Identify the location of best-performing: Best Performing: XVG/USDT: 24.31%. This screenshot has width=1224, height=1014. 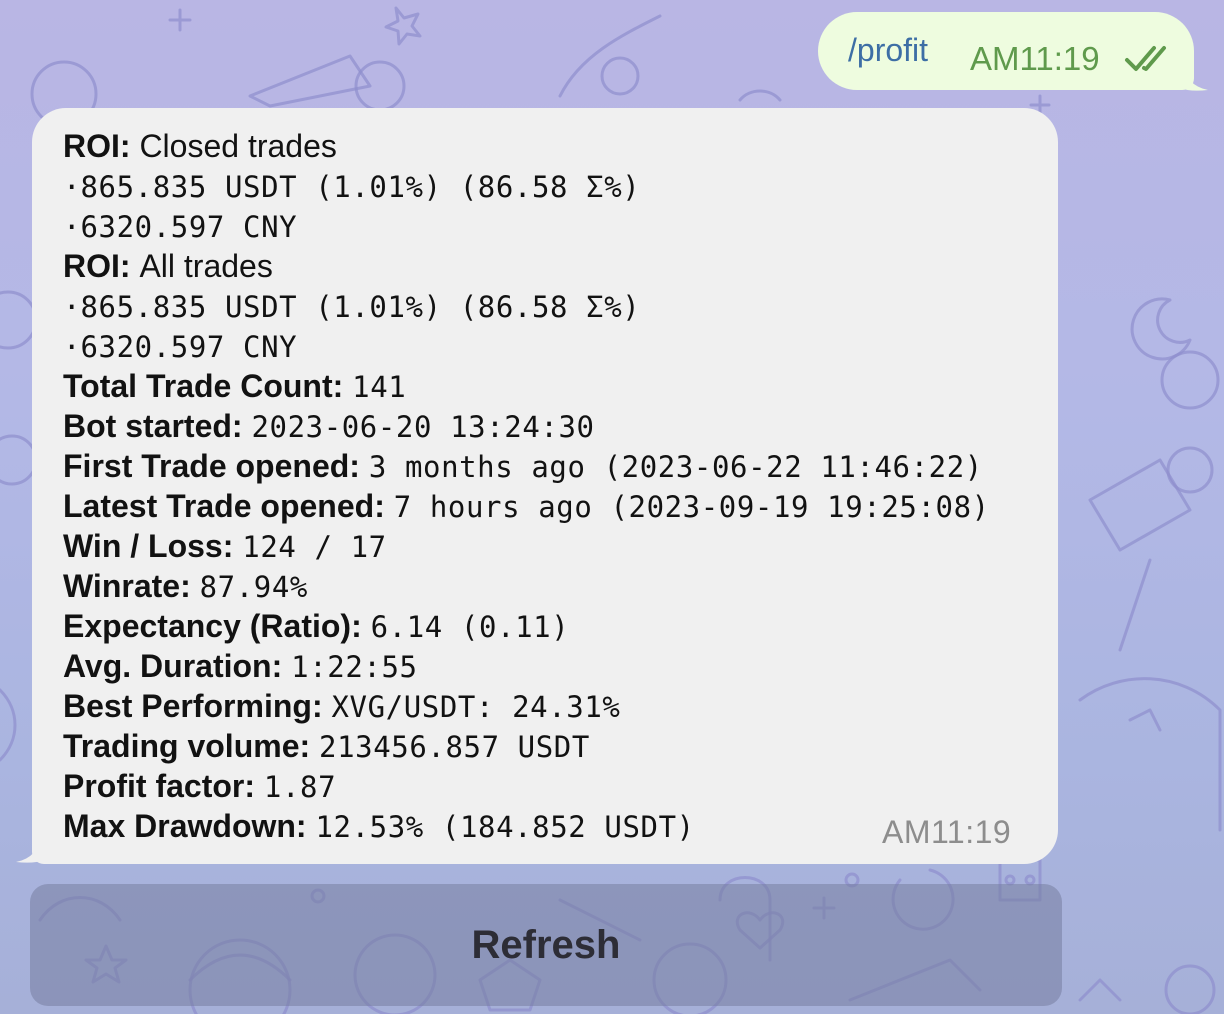
(342, 706).